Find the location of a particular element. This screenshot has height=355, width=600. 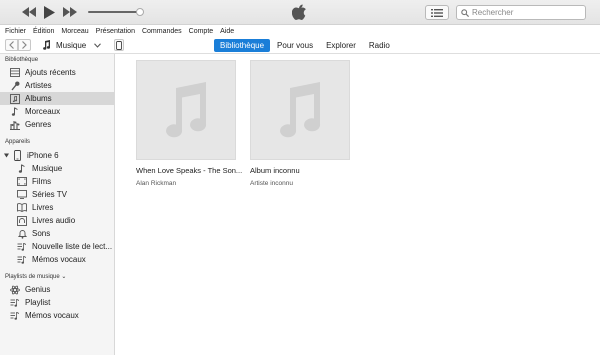

chevron-left-icon is located at coordinates (11, 45).